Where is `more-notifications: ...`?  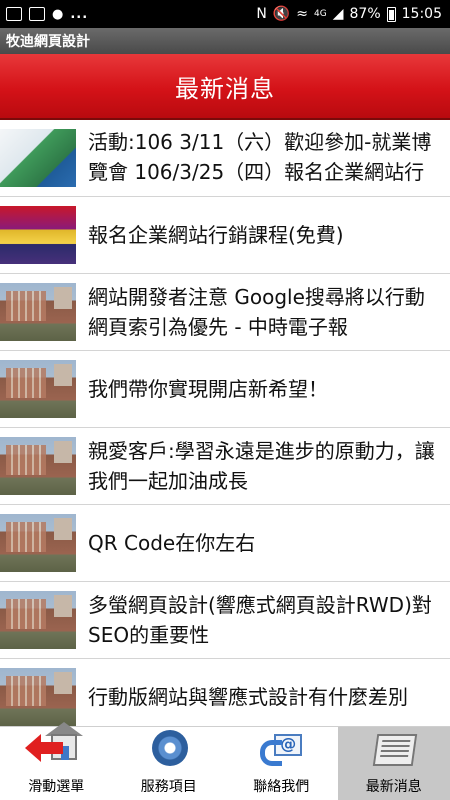
more-notifications: ... is located at coordinates (79, 14).